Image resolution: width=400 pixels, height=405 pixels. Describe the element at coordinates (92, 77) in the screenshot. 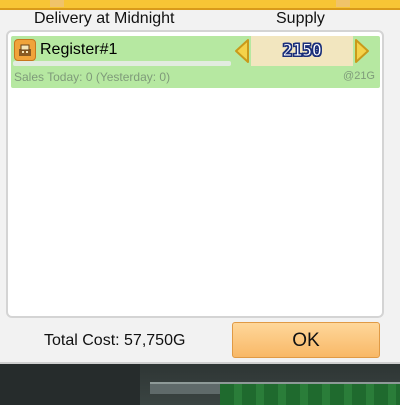

I see `sales-stats: Sales Today: 0 (Yesterday: 0)` at that location.